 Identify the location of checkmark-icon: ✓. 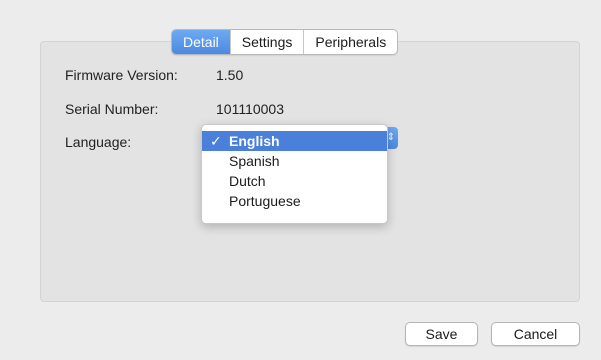
(216, 141).